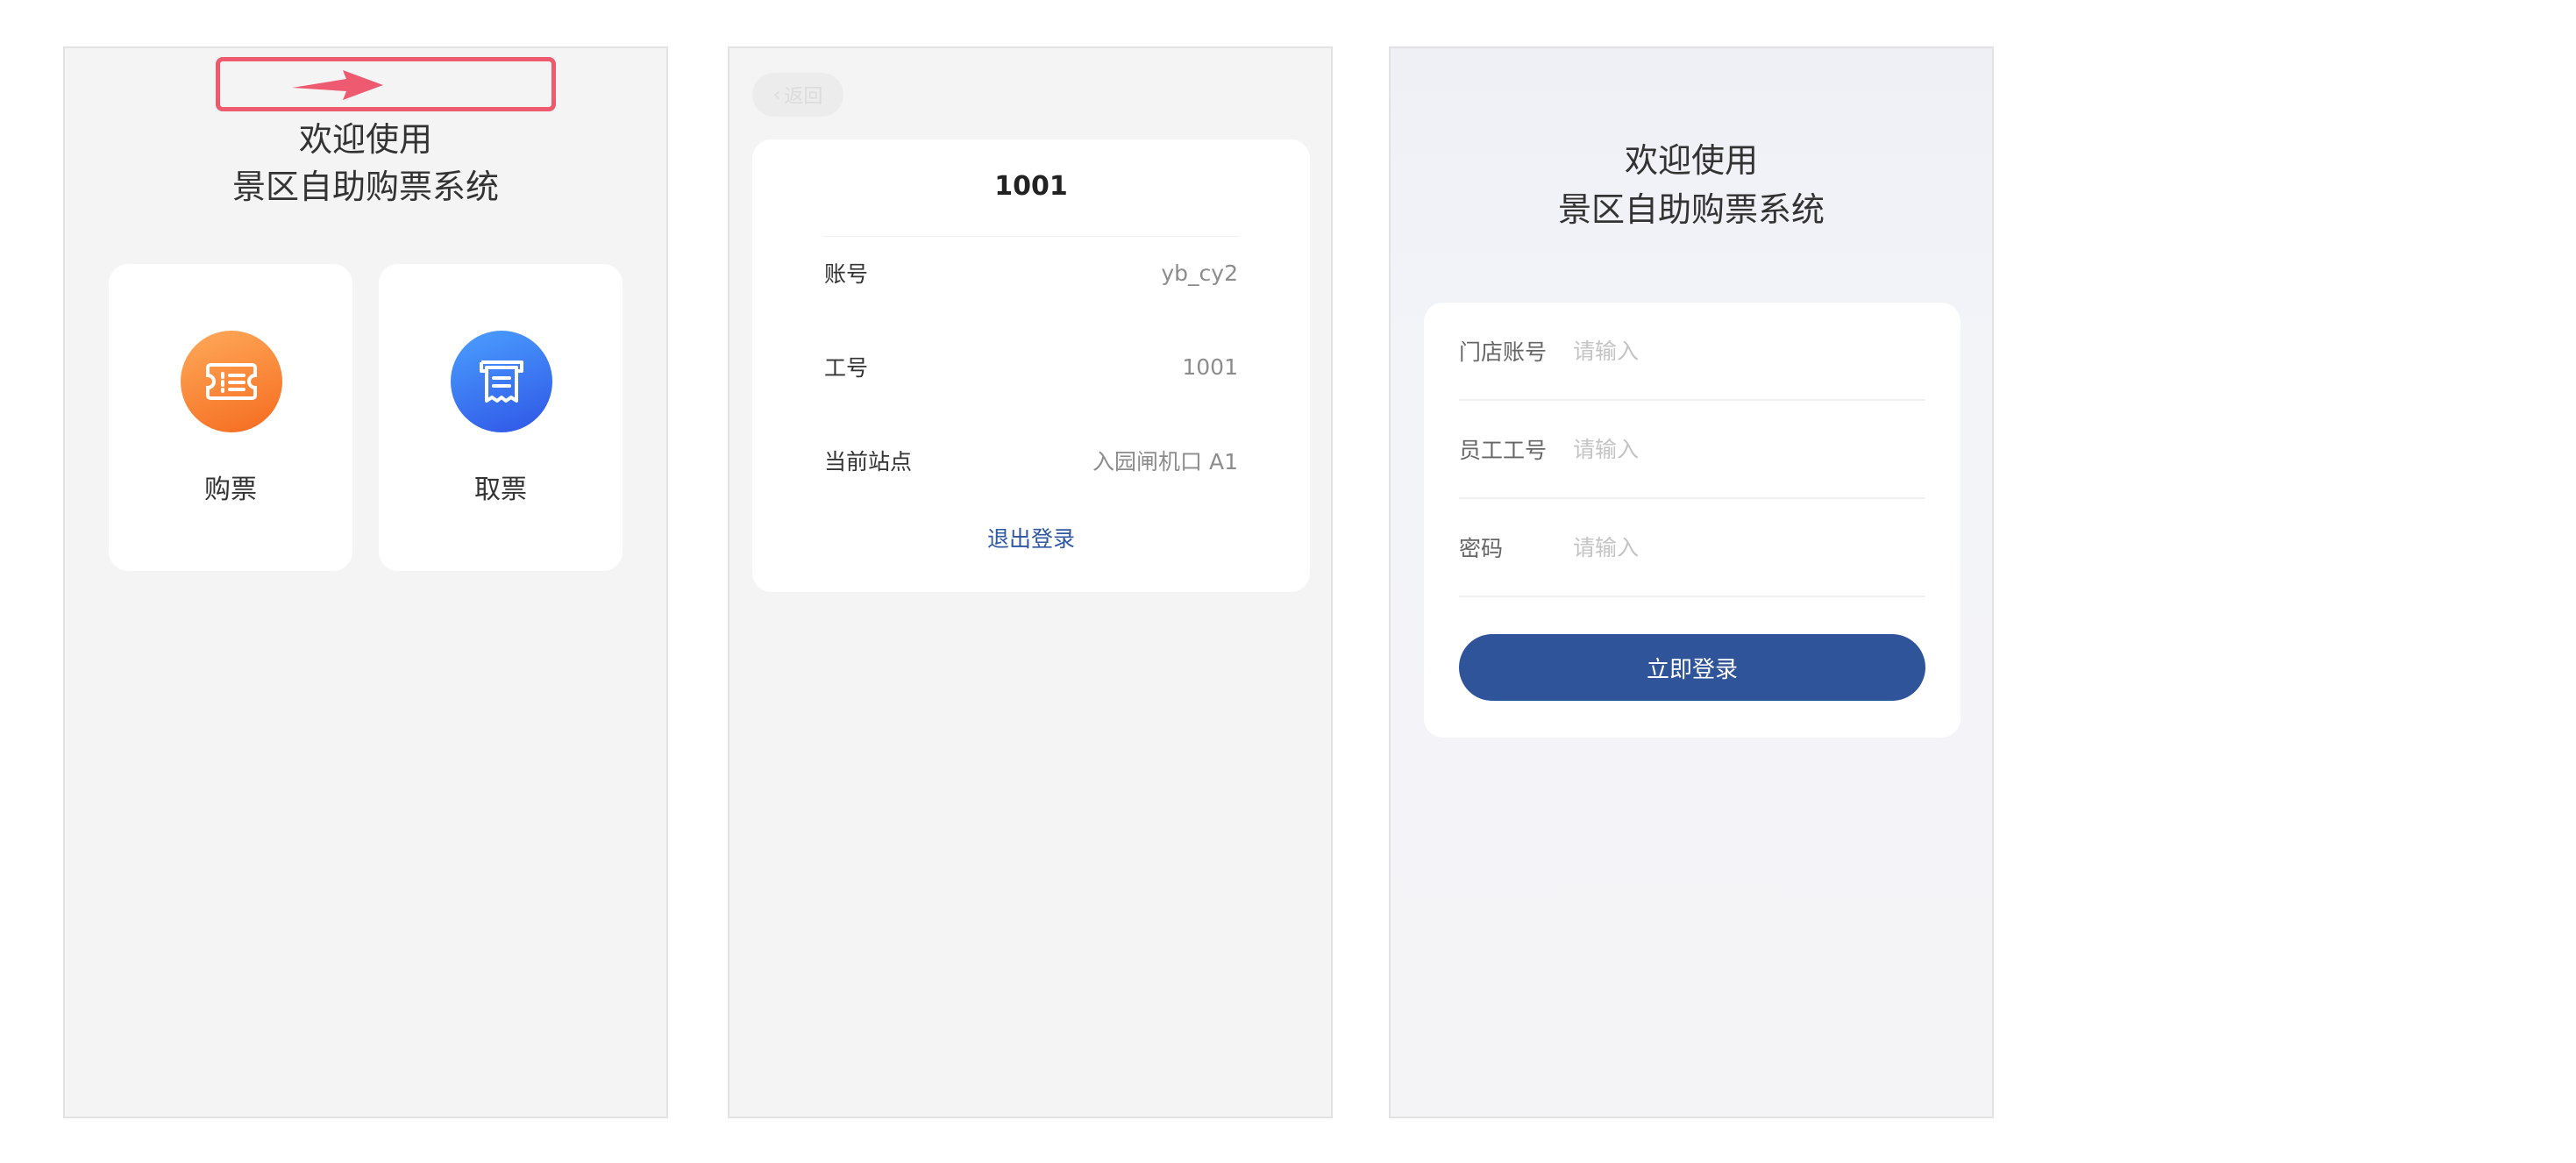 The height and width of the screenshot is (1163, 2576). What do you see at coordinates (1199, 273) in the screenshot?
I see `info-value: yb_cy2` at bounding box center [1199, 273].